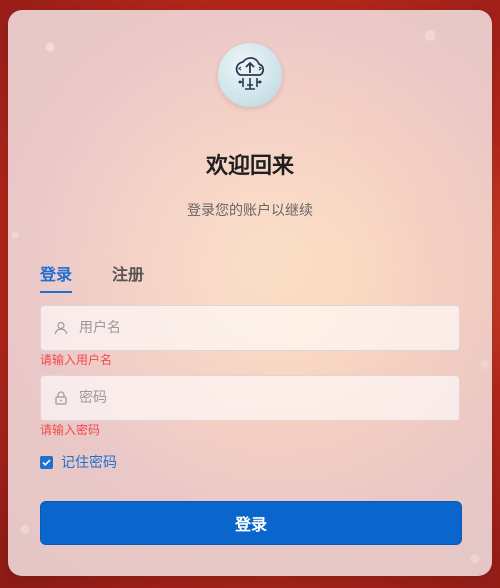  Describe the element at coordinates (251, 523) in the screenshot. I see `login-button: 登录` at that location.